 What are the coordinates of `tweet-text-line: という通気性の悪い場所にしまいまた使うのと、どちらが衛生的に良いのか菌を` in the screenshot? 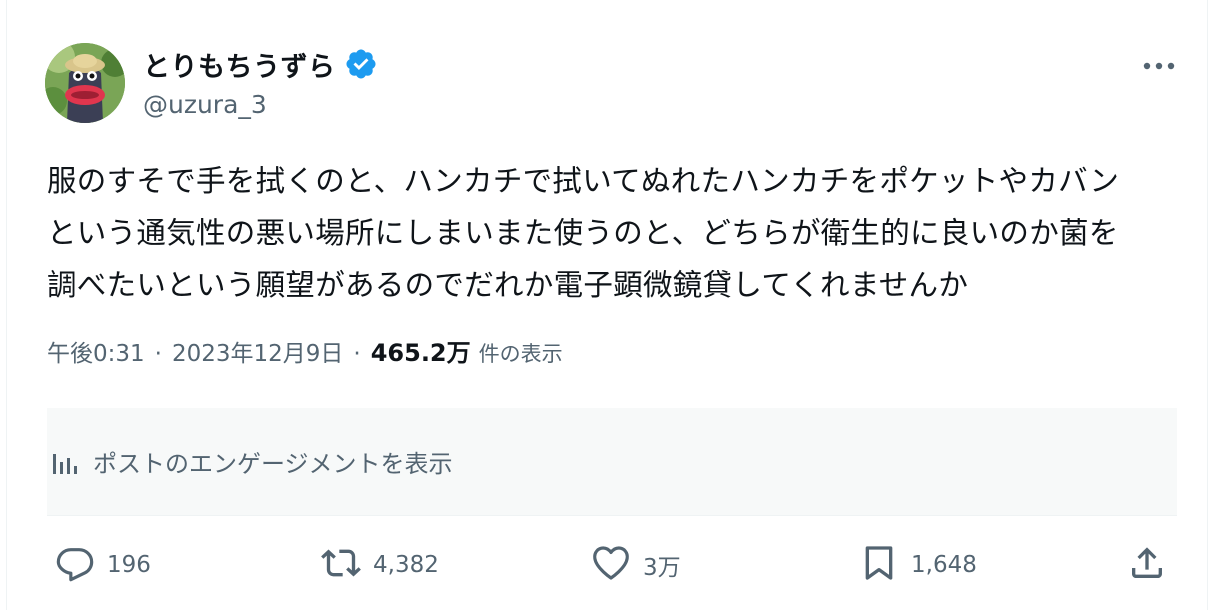 It's located at (583, 233).